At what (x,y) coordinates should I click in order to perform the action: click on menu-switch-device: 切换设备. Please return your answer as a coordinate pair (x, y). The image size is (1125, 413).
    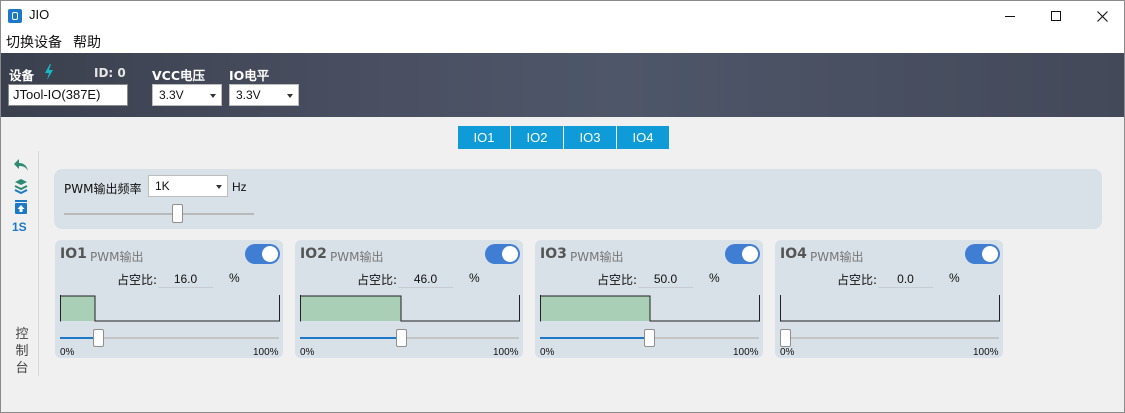
    Looking at the image, I should click on (34, 42).